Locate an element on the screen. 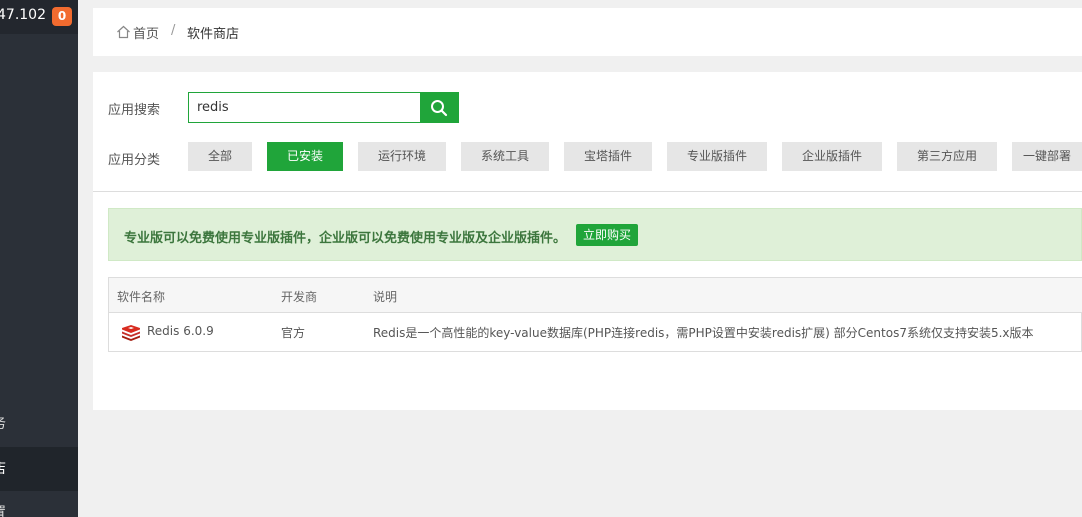 The height and width of the screenshot is (517, 1082). category-label: 应用分类 is located at coordinates (134, 160).